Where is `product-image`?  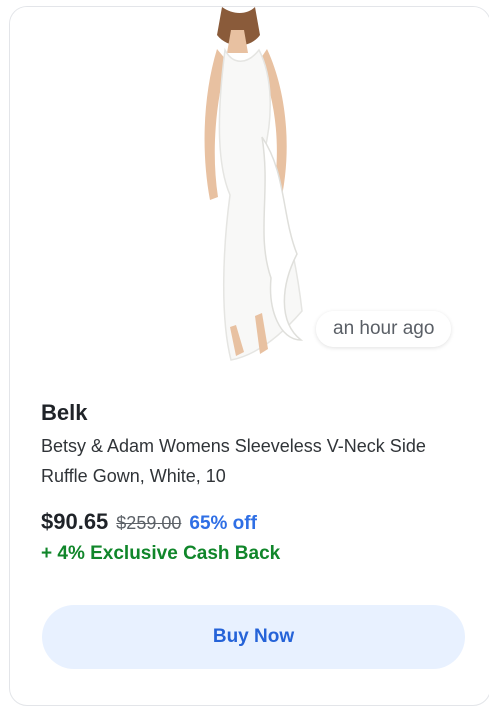
product-image is located at coordinates (255, 188).